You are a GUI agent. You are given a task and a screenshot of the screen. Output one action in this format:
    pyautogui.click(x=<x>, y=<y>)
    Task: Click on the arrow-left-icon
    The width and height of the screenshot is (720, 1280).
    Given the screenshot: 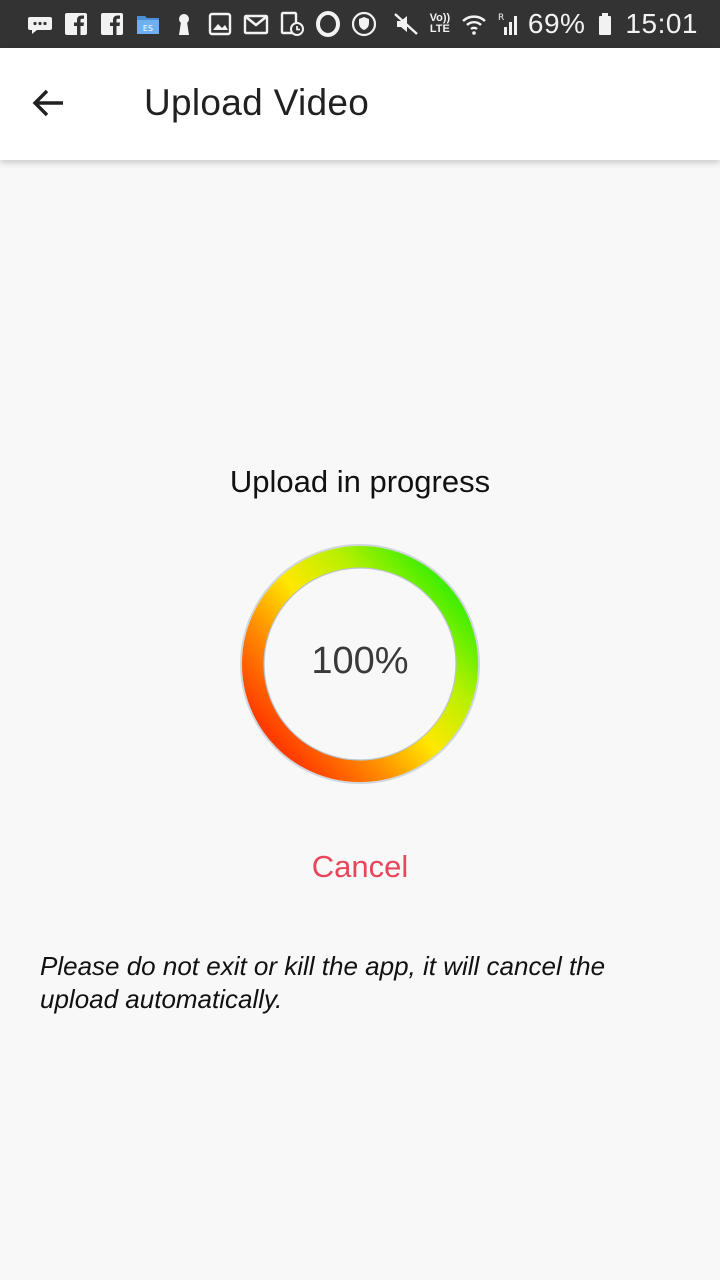 What is the action you would take?
    pyautogui.click(x=47, y=103)
    